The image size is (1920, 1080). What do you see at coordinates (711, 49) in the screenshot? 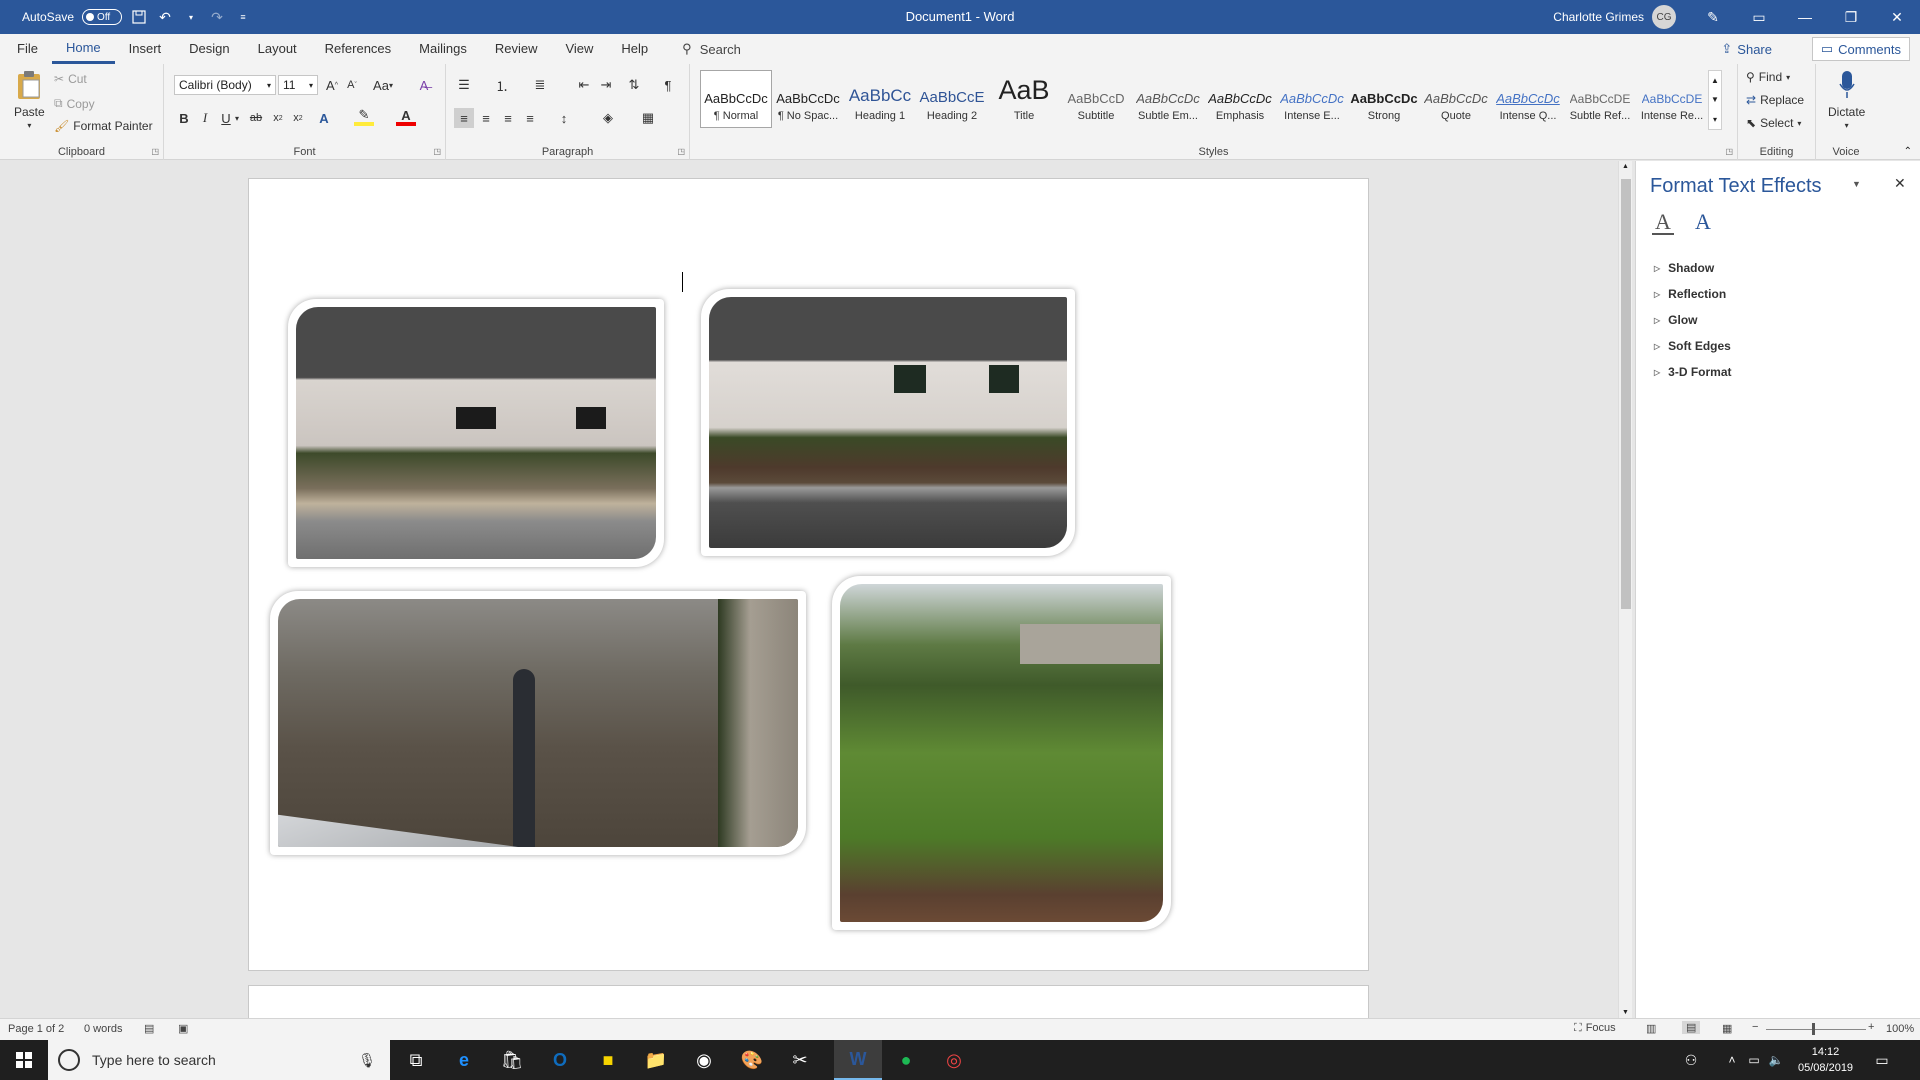
I see `tell-me-search: ⚲ Search` at bounding box center [711, 49].